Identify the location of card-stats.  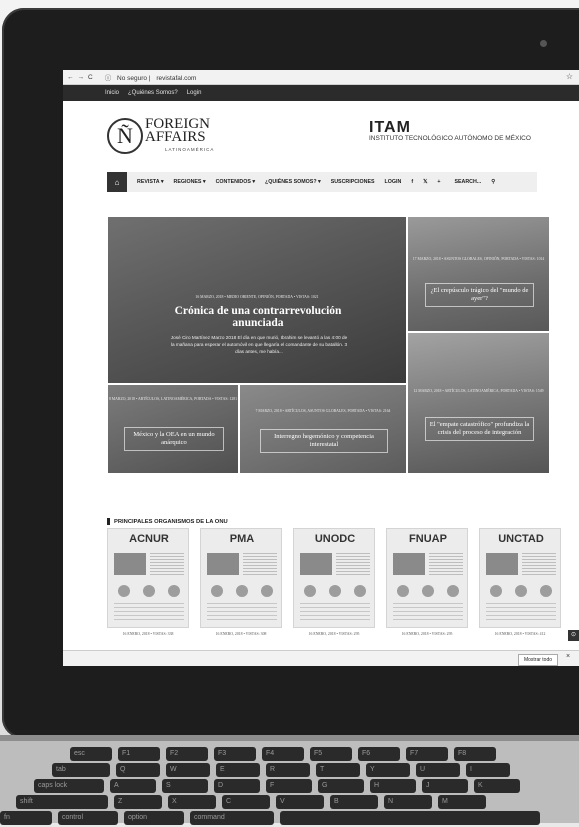
(335, 612).